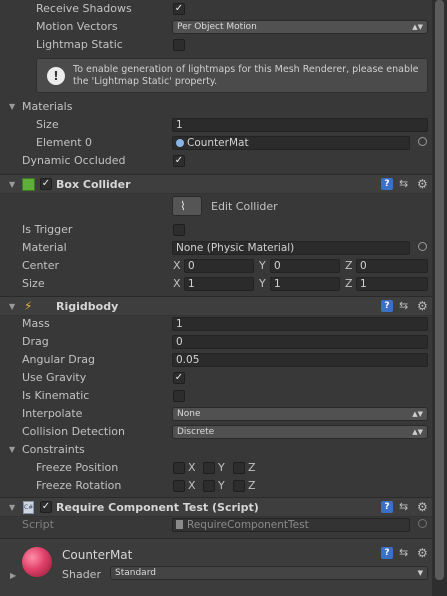  What do you see at coordinates (300, 27) in the screenshot?
I see `motion-vectors-dropdown: Per Object Motion ▲▼` at bounding box center [300, 27].